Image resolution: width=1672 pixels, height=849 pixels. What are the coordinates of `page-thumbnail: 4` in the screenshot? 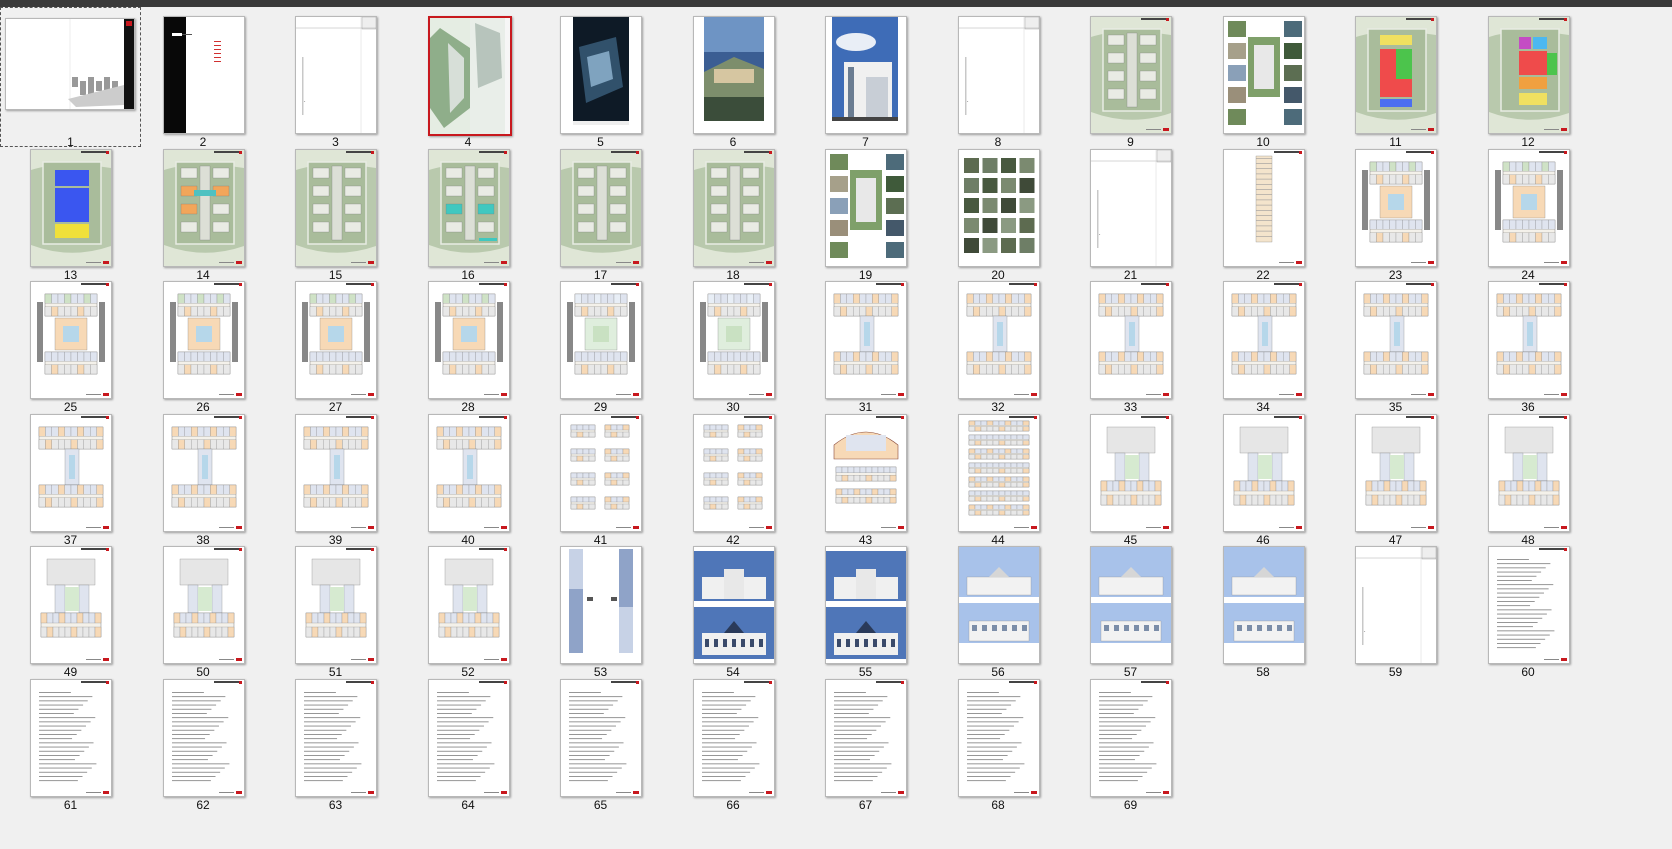 It's located at (468, 78).